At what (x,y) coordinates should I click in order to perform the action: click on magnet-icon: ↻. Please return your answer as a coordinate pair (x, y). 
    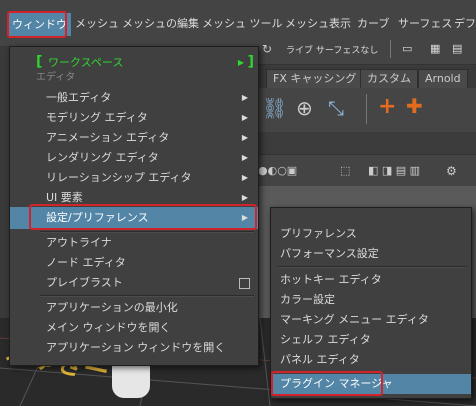
    Looking at the image, I should click on (267, 49).